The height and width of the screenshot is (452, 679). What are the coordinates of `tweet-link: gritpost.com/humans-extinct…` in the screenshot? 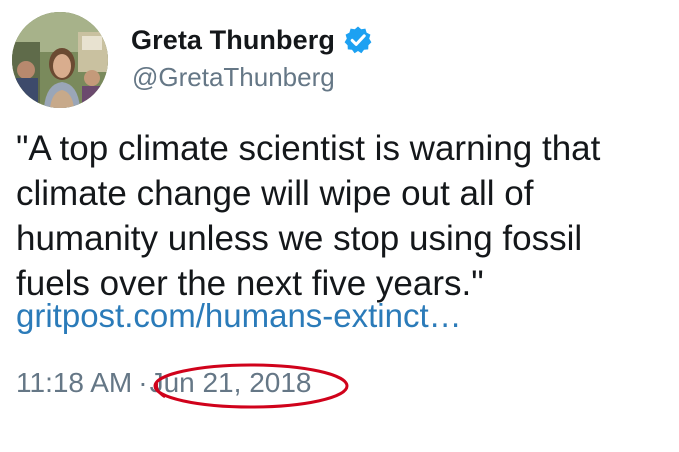 It's located at (239, 316).